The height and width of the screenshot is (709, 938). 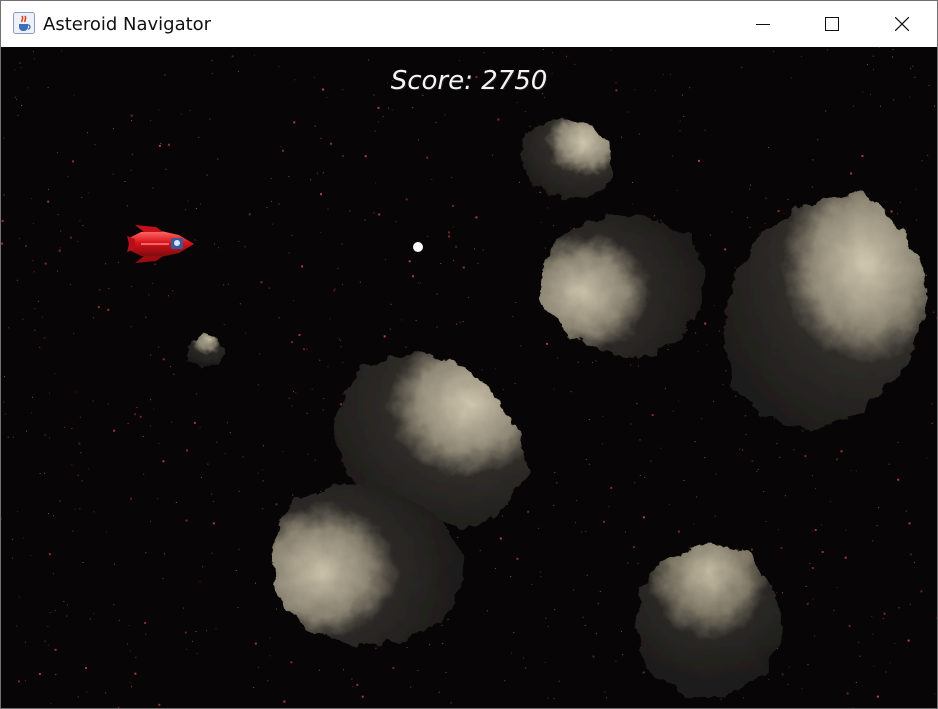 I want to click on maximize-button, so click(x=832, y=24).